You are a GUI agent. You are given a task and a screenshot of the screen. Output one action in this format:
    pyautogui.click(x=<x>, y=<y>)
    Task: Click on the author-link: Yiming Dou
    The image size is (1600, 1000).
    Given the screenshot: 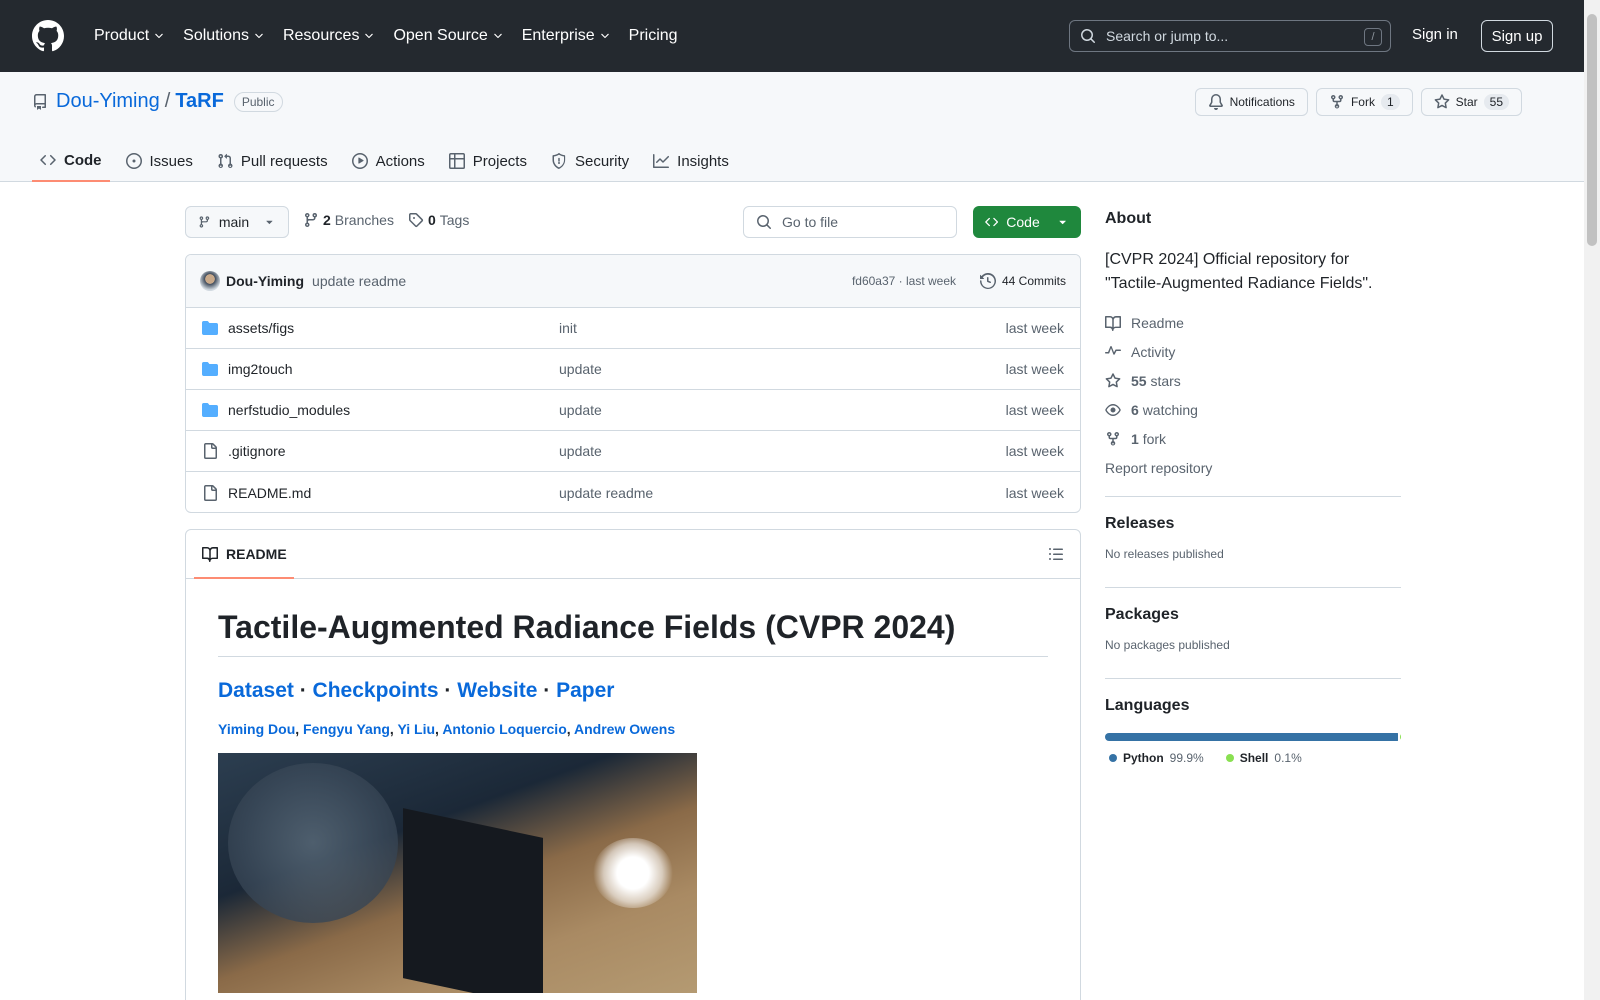 What is the action you would take?
    pyautogui.click(x=256, y=729)
    